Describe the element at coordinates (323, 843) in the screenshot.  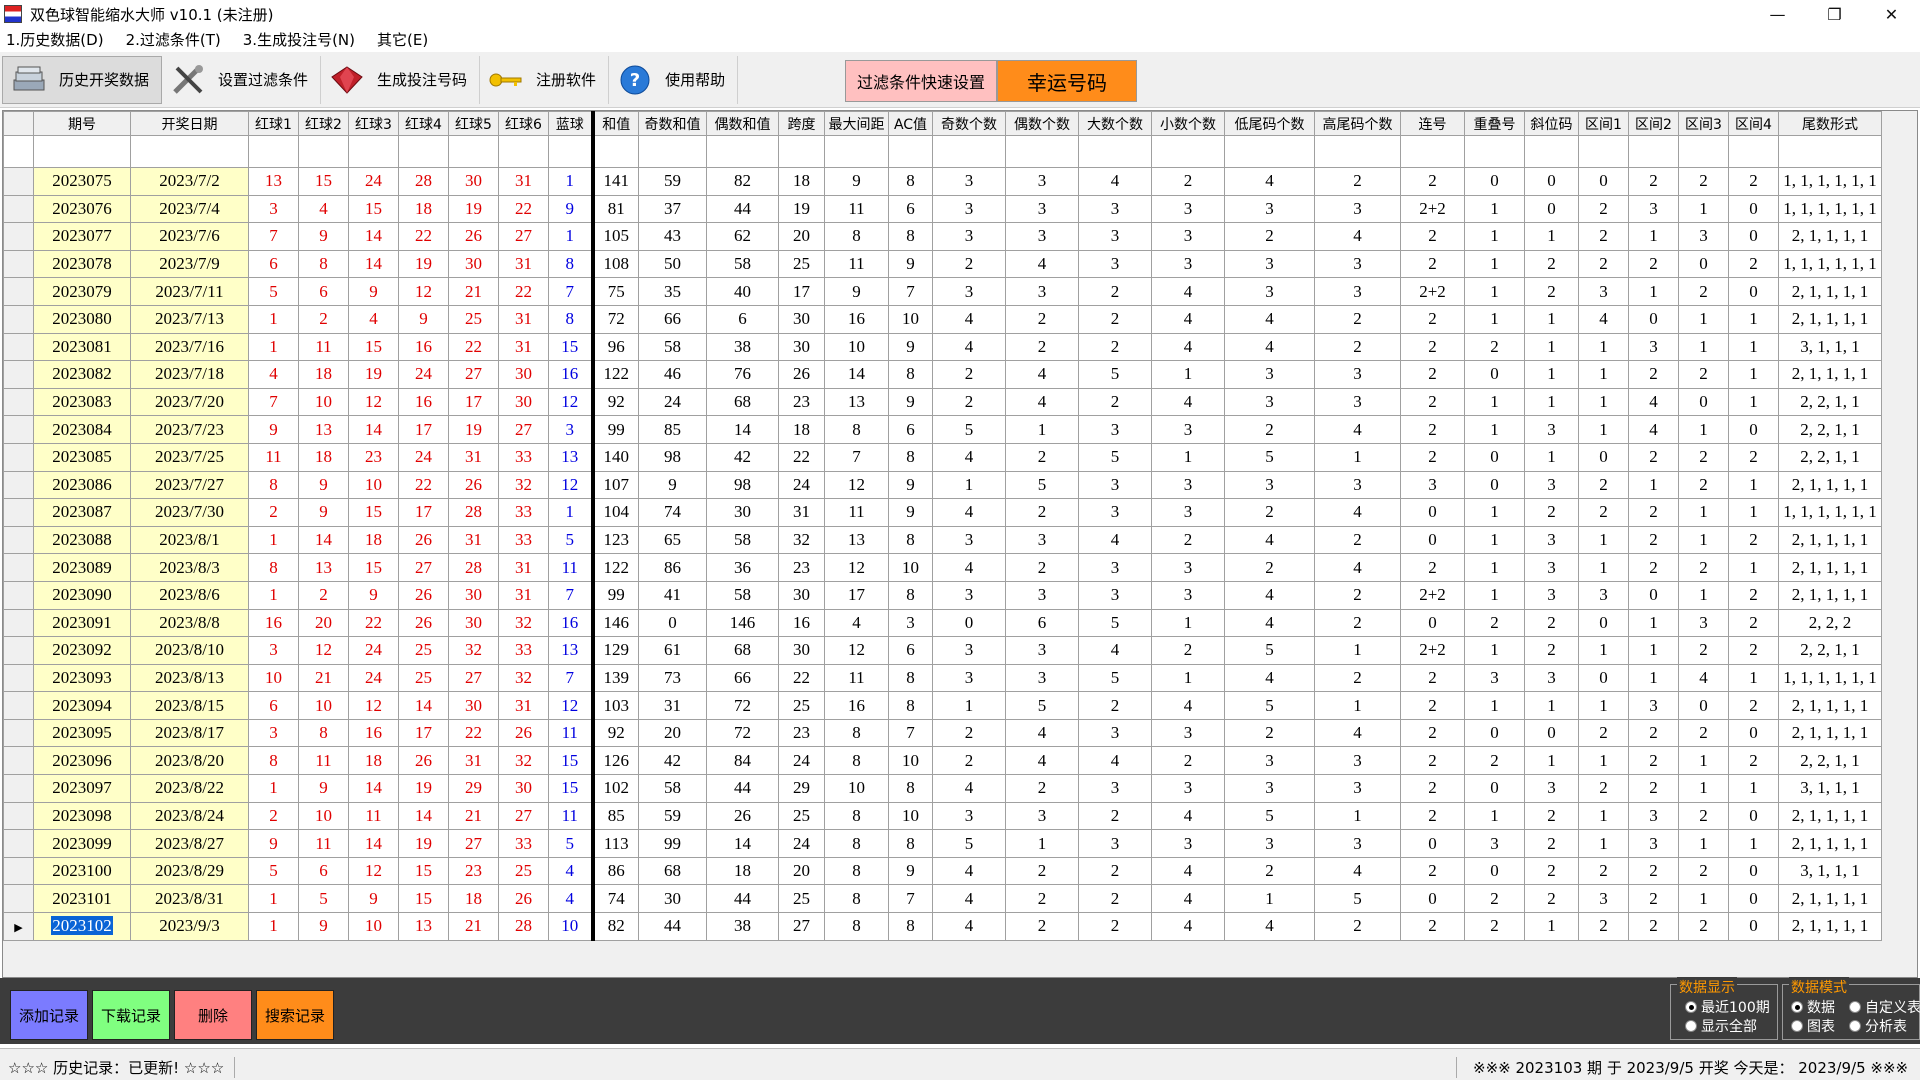
I see `red-ball-cell: 11` at that location.